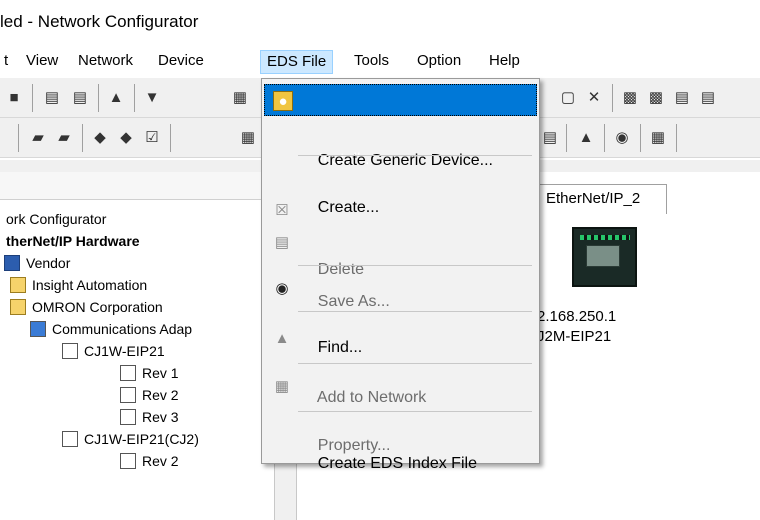  Describe the element at coordinates (630, 97) in the screenshot. I see `large-icons-icon: ▩` at that location.